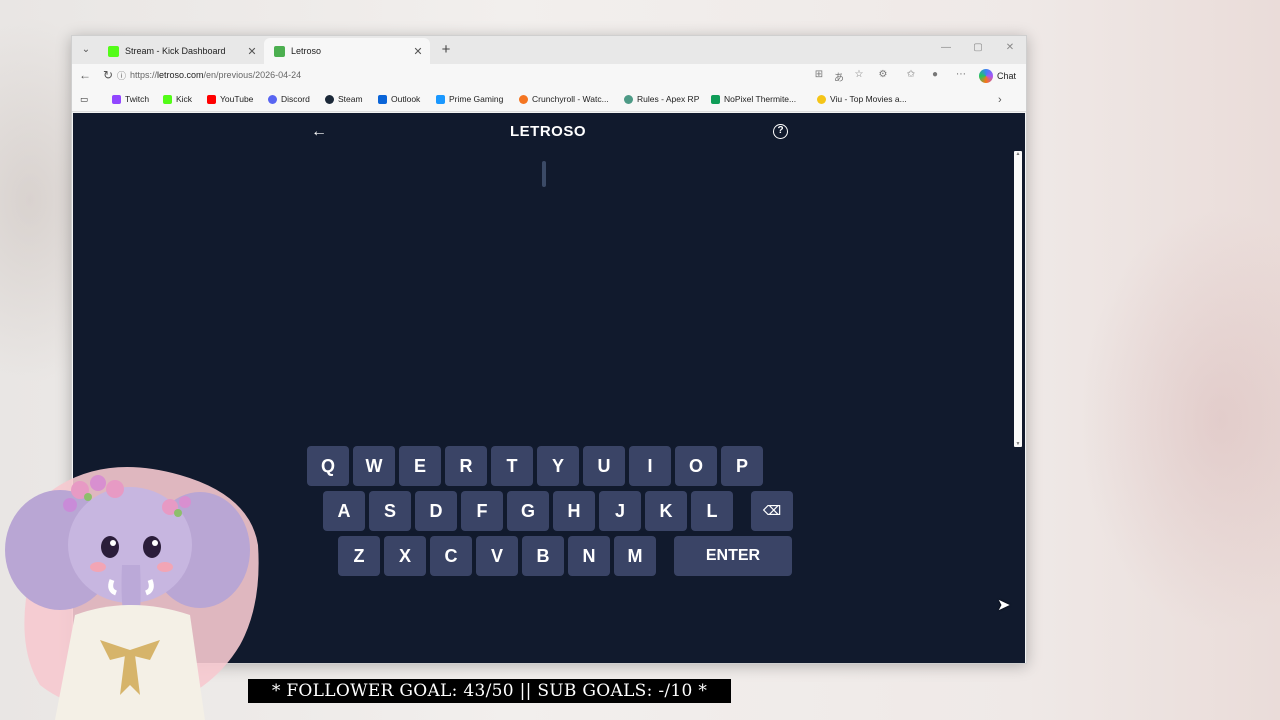  I want to click on bookmarks-overflow-chevron-icon: ›, so click(1000, 100).